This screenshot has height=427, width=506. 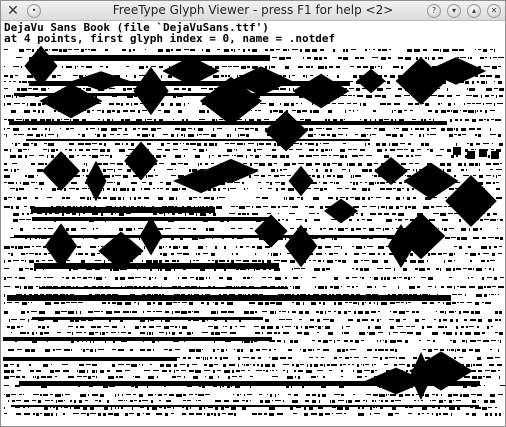 What do you see at coordinates (434, 11) in the screenshot?
I see `help-icon: ?` at bounding box center [434, 11].